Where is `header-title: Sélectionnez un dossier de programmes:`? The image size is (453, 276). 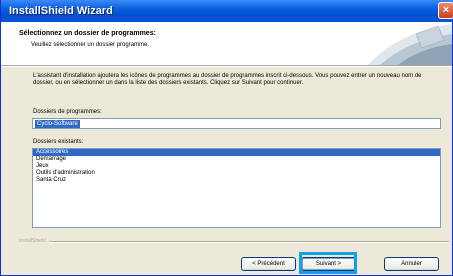 header-title: Sélectionnez un dossier de programmes: is located at coordinates (87, 33).